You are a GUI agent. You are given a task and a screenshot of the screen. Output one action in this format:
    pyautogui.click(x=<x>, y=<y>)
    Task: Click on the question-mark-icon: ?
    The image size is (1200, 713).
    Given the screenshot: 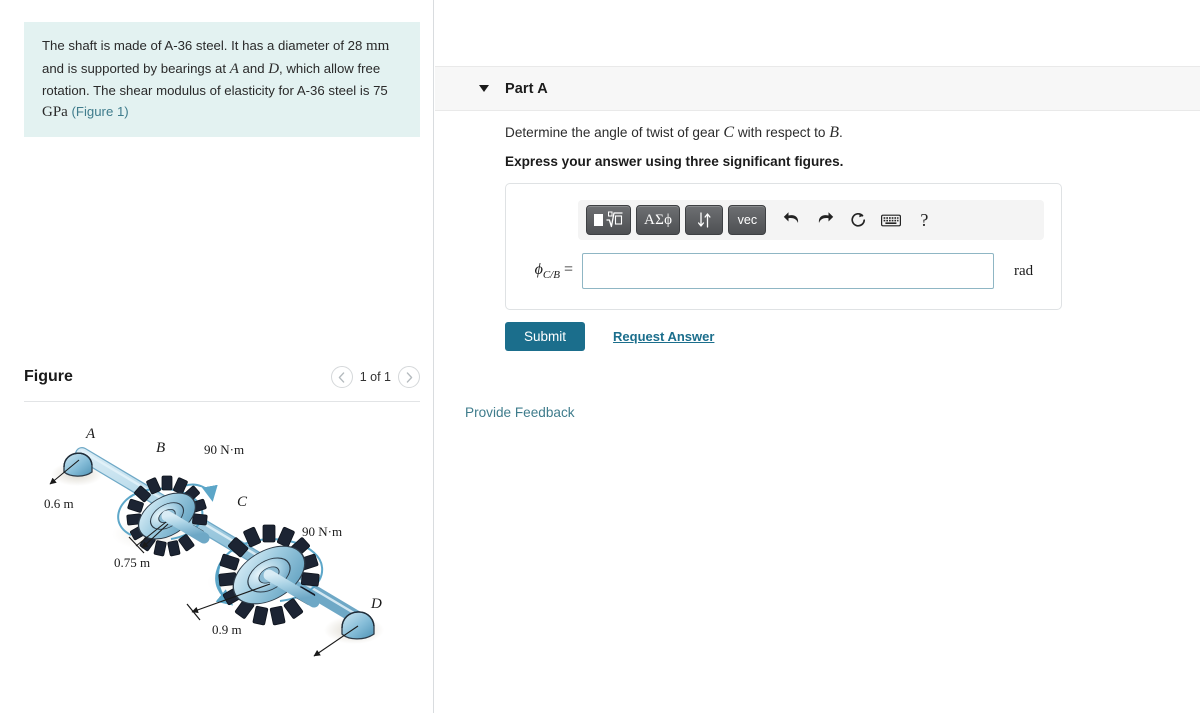 What is the action you would take?
    pyautogui.click(x=924, y=219)
    